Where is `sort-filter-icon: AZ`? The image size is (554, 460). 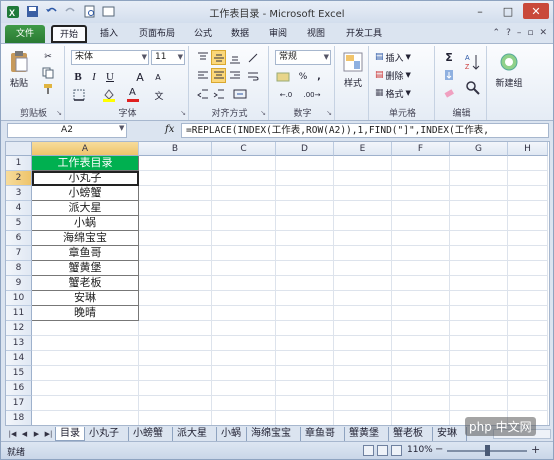 sort-filter-icon: AZ is located at coordinates (473, 62).